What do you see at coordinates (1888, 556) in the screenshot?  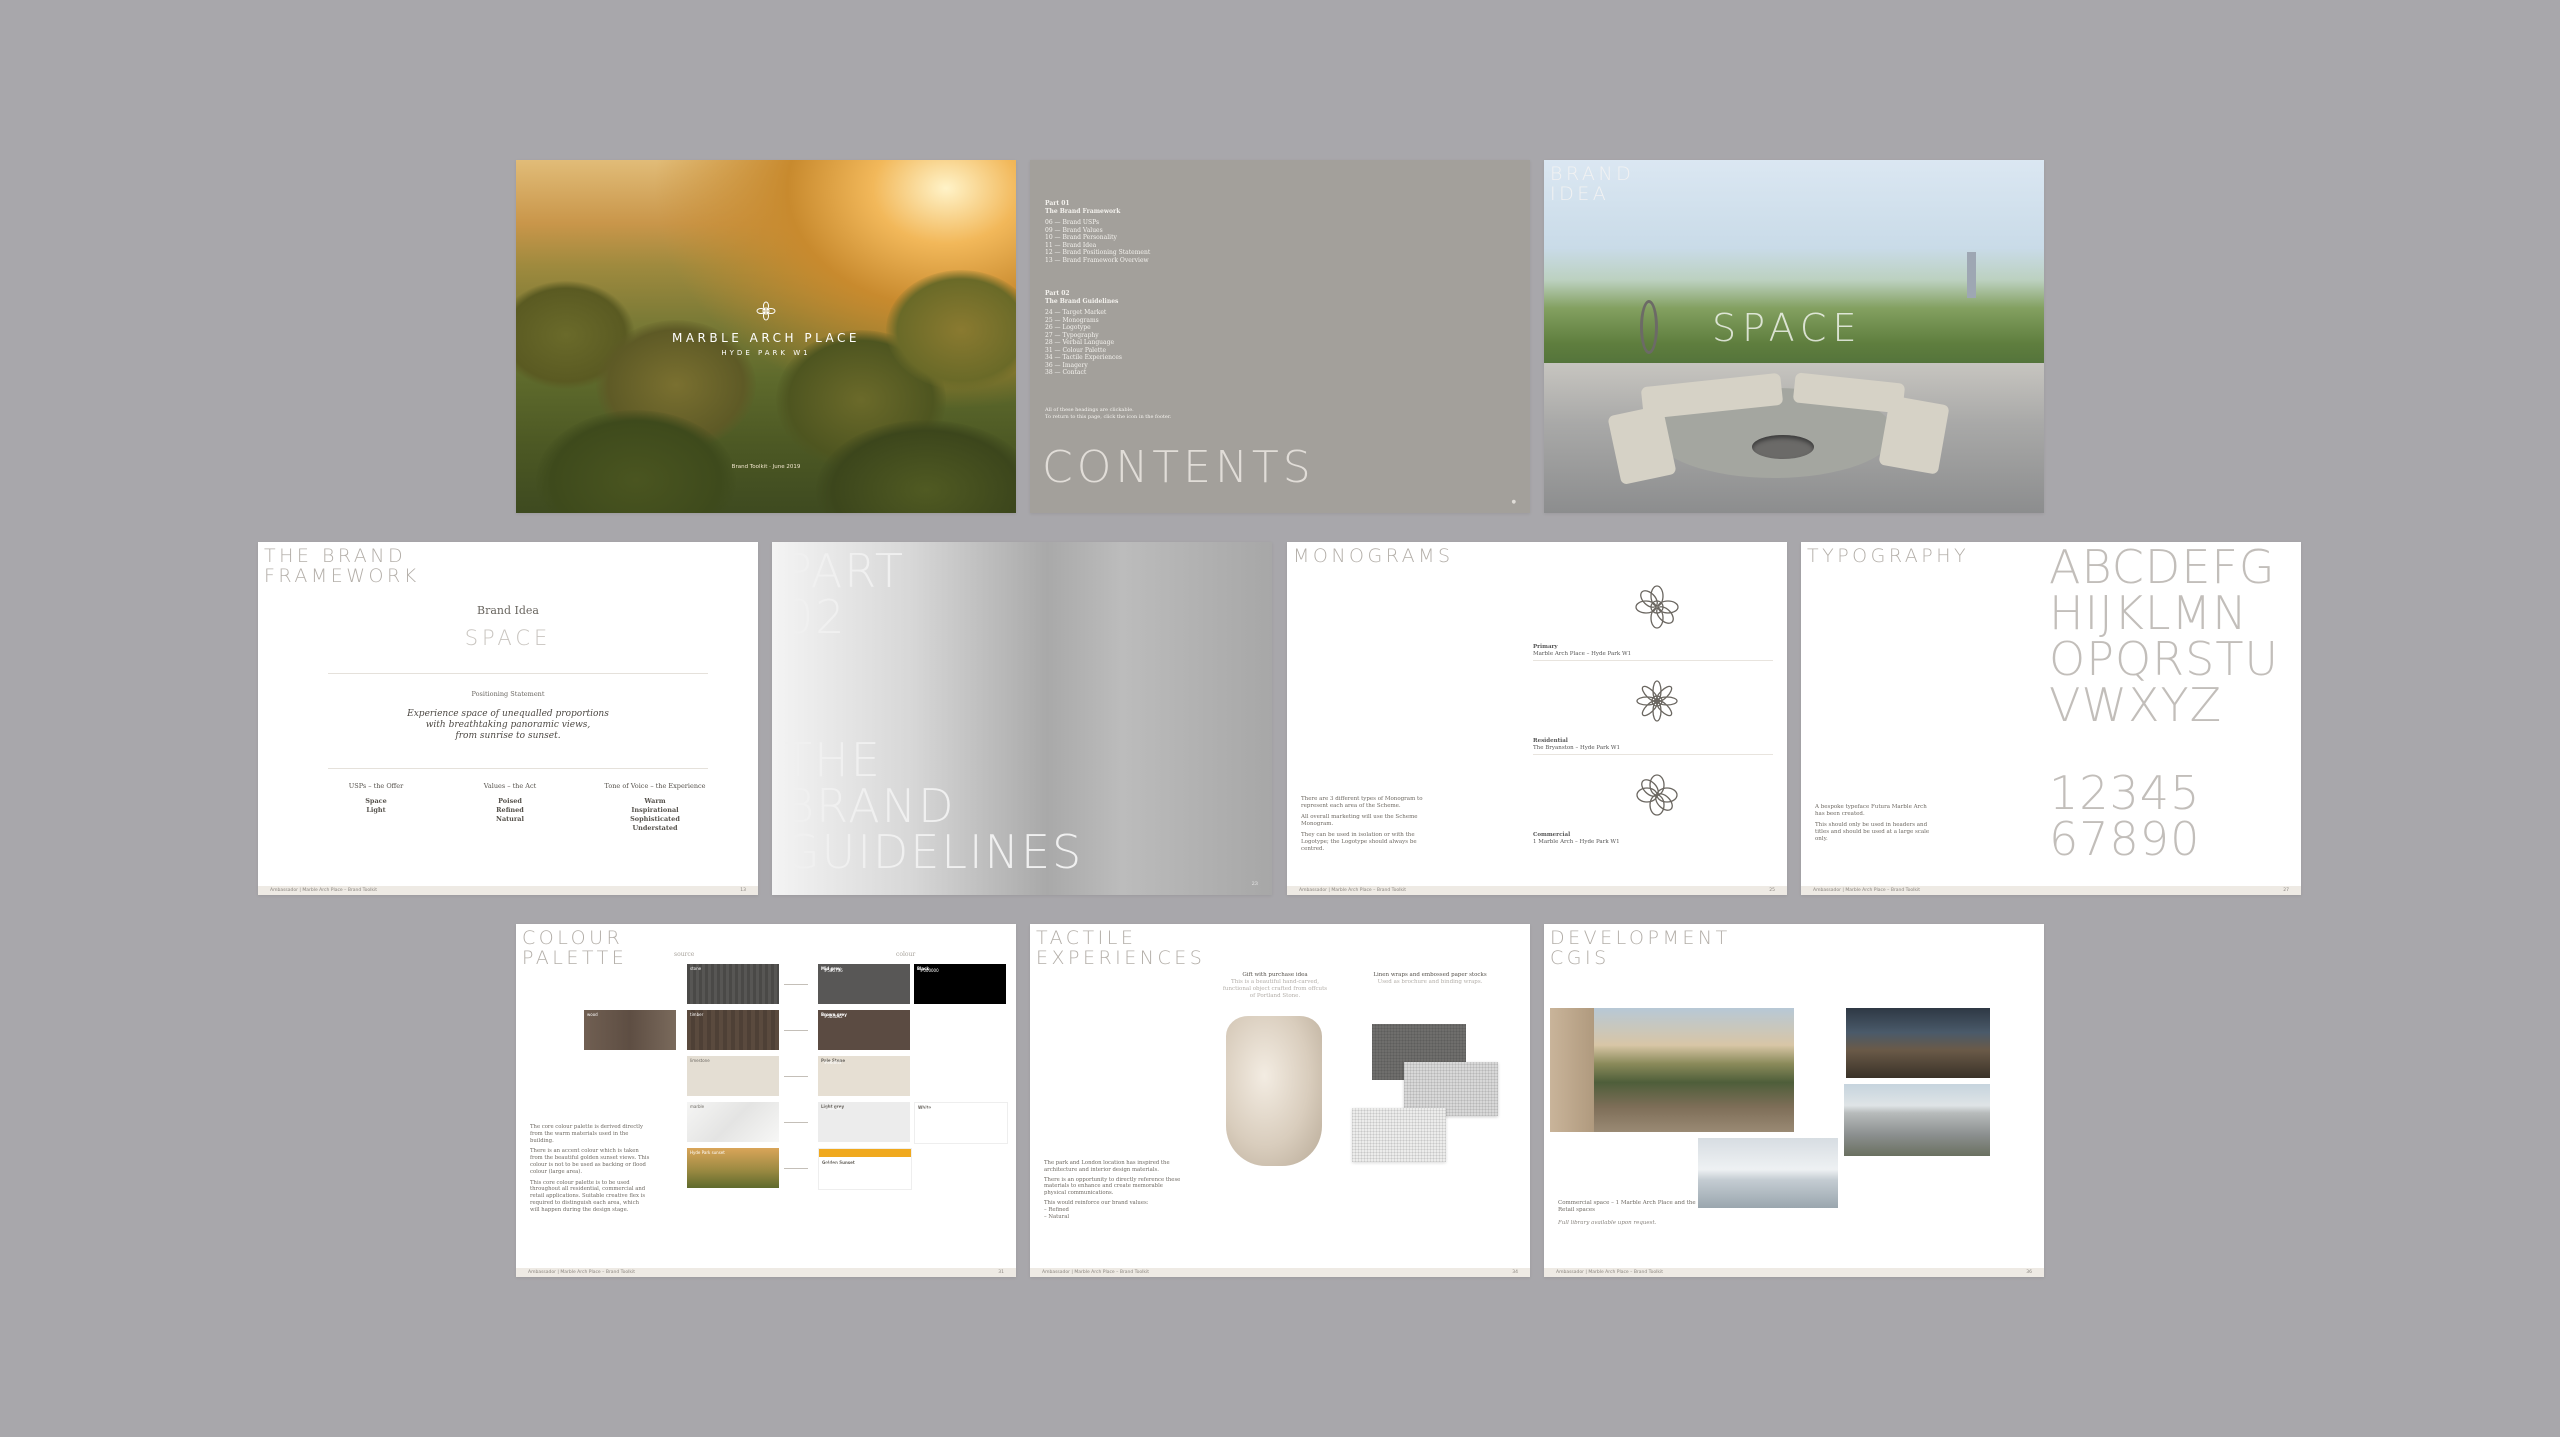 I see `page-headline: TYPOGRAPHY` at bounding box center [1888, 556].